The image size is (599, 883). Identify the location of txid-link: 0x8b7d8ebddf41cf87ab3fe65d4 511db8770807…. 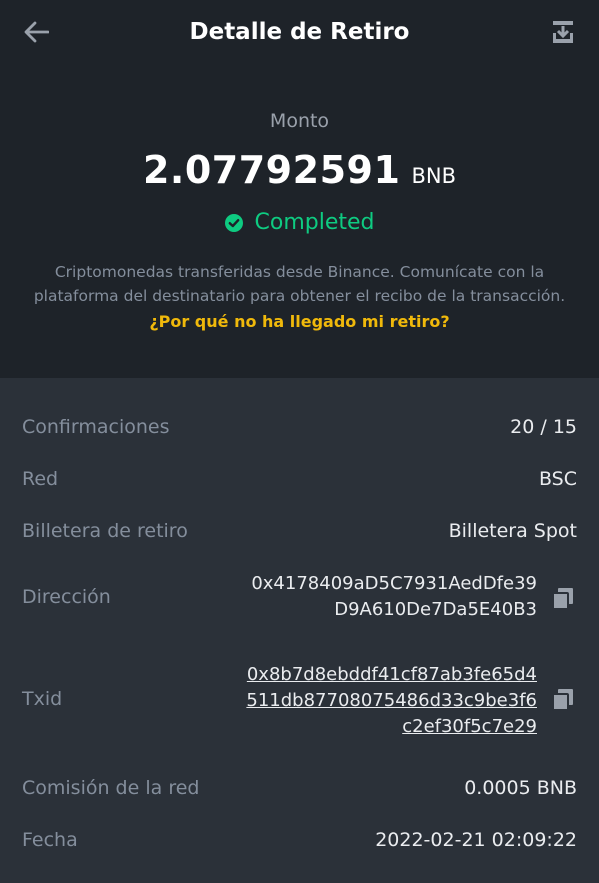
(391, 701).